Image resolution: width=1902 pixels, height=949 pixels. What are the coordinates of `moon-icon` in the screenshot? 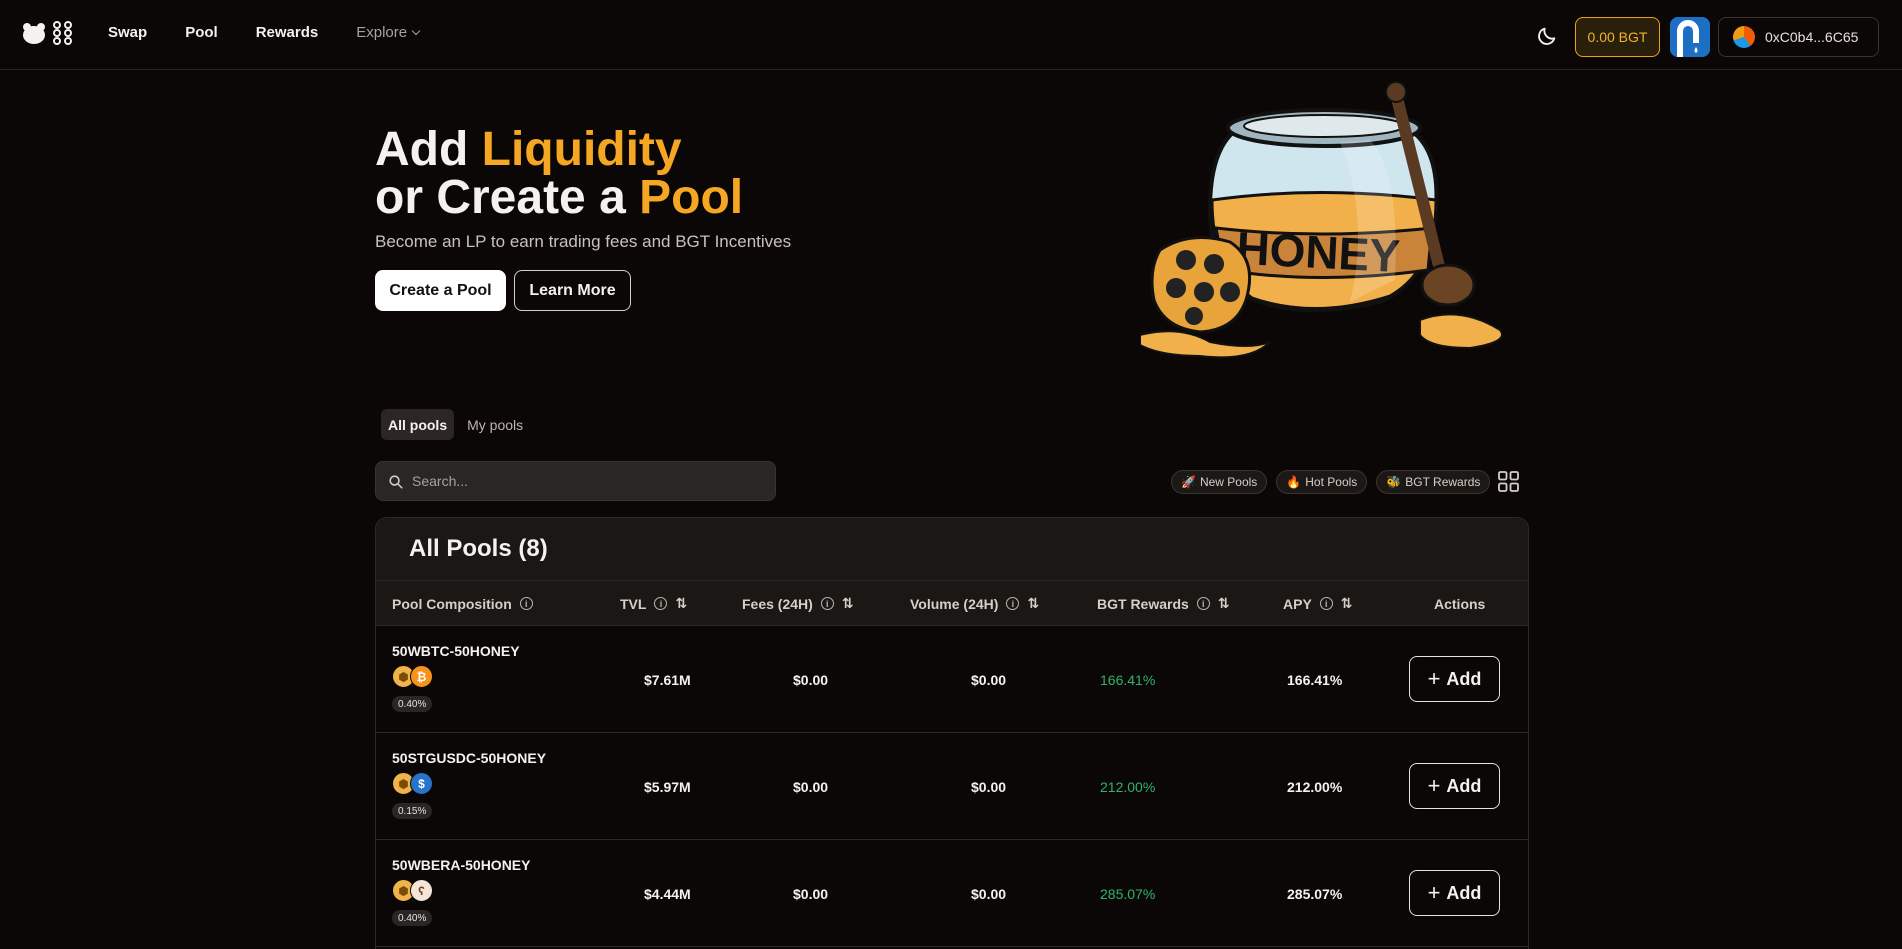 It's located at (1547, 36).